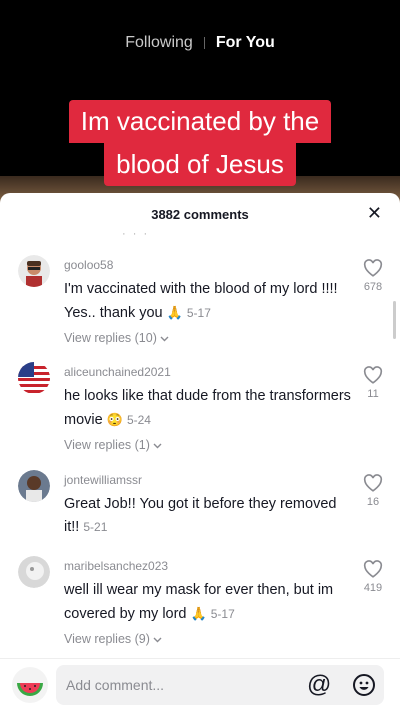 The height and width of the screenshot is (712, 400). Describe the element at coordinates (114, 419) in the screenshot. I see `flushed-emoji: 😳` at that location.